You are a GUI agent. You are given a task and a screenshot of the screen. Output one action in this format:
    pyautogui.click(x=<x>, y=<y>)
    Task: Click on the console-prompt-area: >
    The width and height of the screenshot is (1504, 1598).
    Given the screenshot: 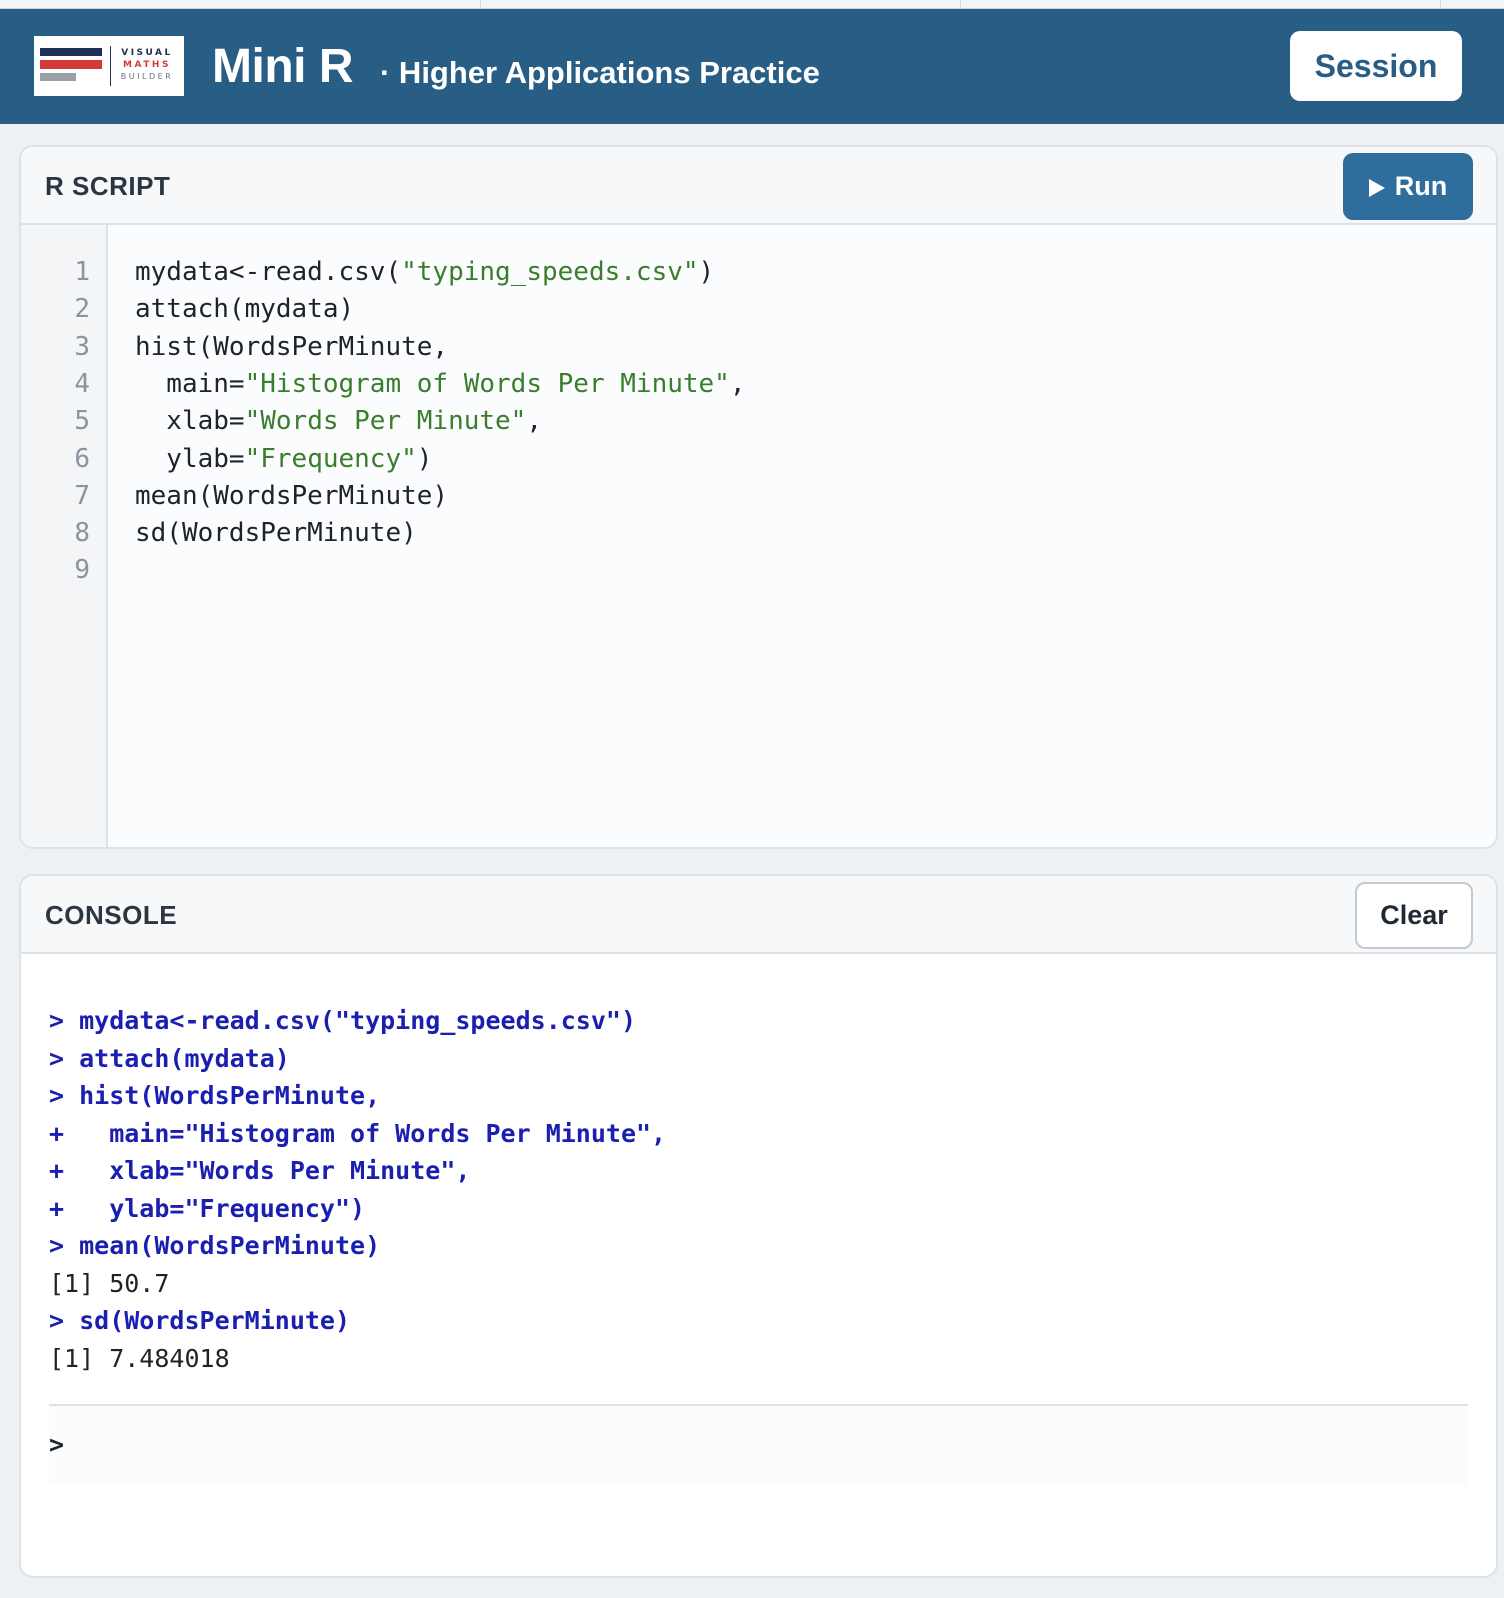 What is the action you would take?
    pyautogui.click(x=758, y=1446)
    